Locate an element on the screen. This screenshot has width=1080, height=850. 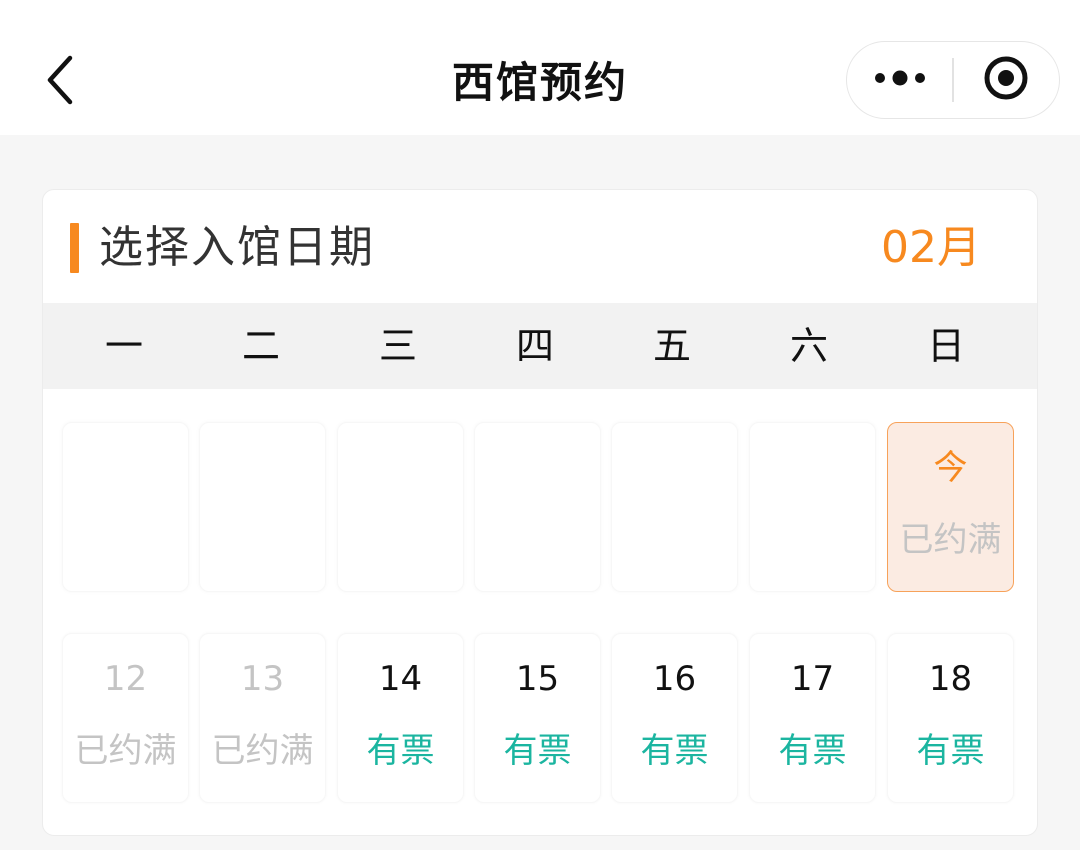
more-dots-icon is located at coordinates (900, 80).